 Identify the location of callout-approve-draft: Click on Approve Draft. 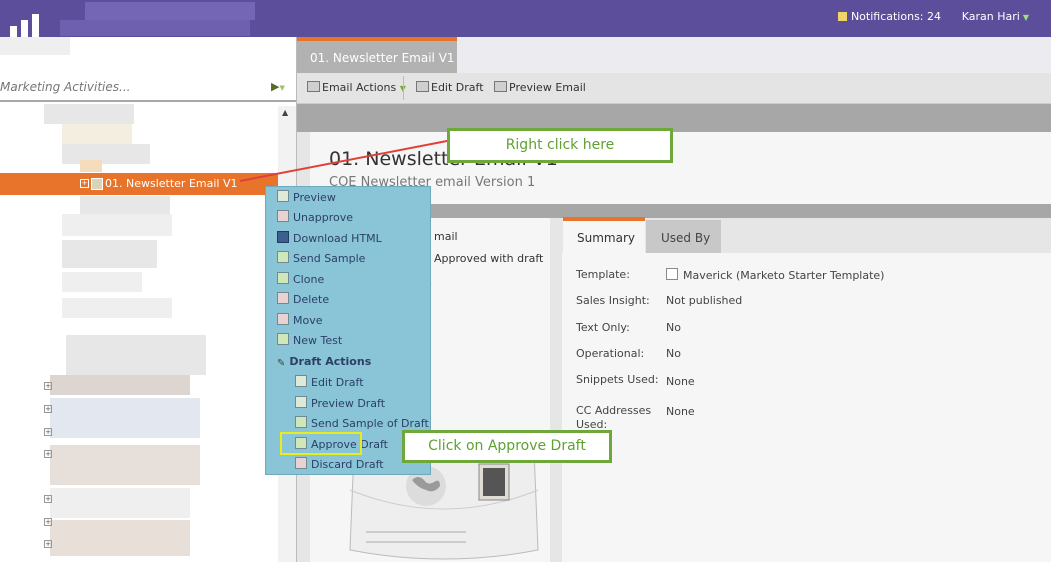
(507, 446).